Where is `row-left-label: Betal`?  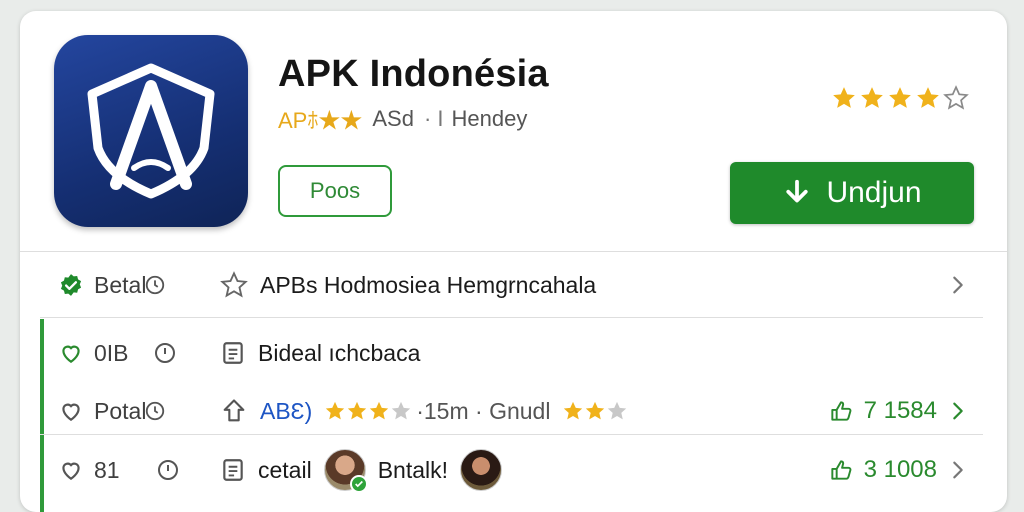 row-left-label: Betal is located at coordinates (120, 284).